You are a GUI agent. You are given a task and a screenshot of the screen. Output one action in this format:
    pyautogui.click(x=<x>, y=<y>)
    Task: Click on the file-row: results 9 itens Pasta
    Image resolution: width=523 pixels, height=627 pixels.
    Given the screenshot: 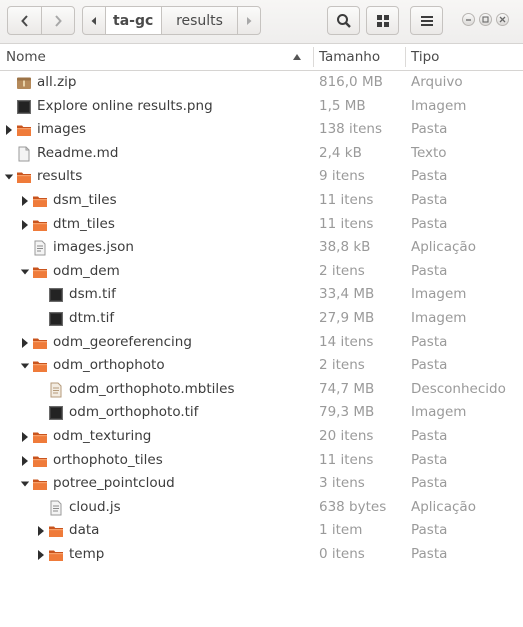 What is the action you would take?
    pyautogui.click(x=261, y=177)
    